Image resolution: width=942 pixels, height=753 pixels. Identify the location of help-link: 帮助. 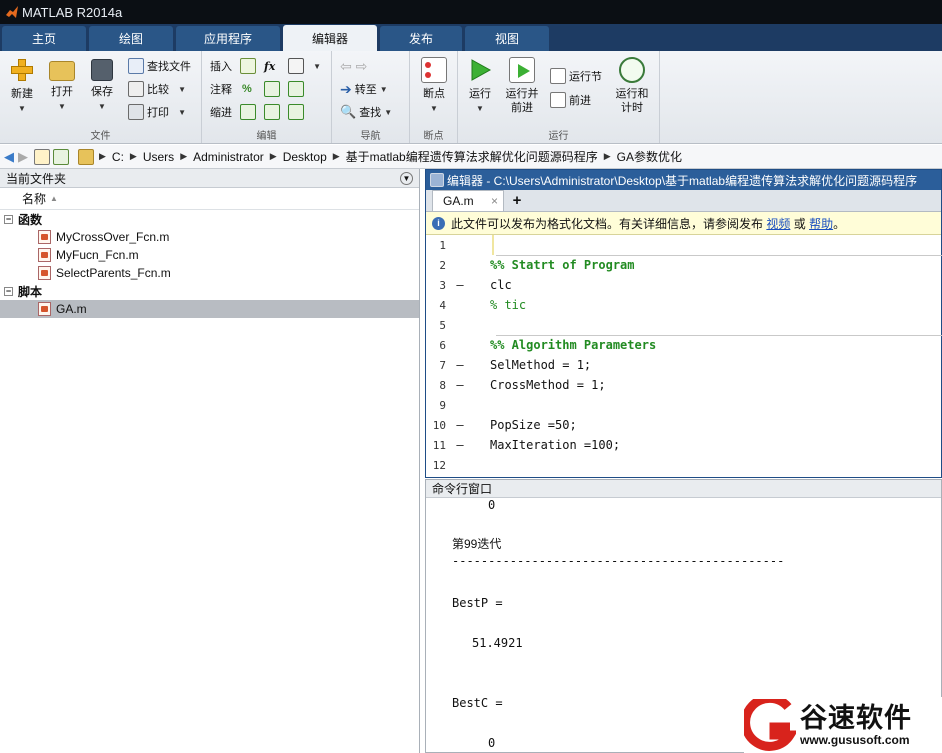
(821, 223).